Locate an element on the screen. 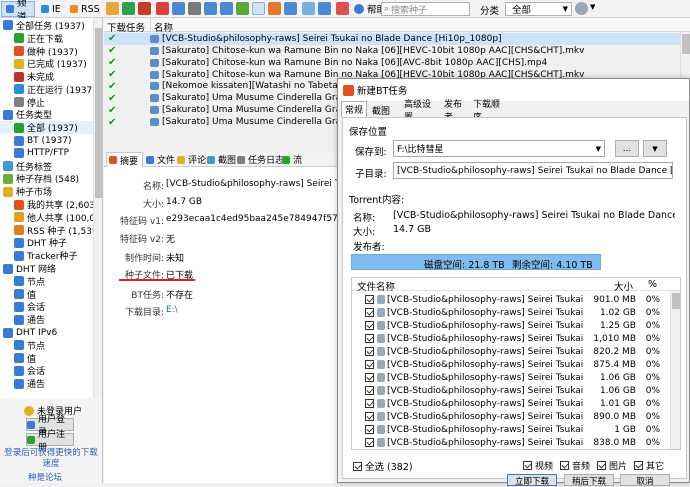  dialog-tab: 高级设置 is located at coordinates (420, 111).